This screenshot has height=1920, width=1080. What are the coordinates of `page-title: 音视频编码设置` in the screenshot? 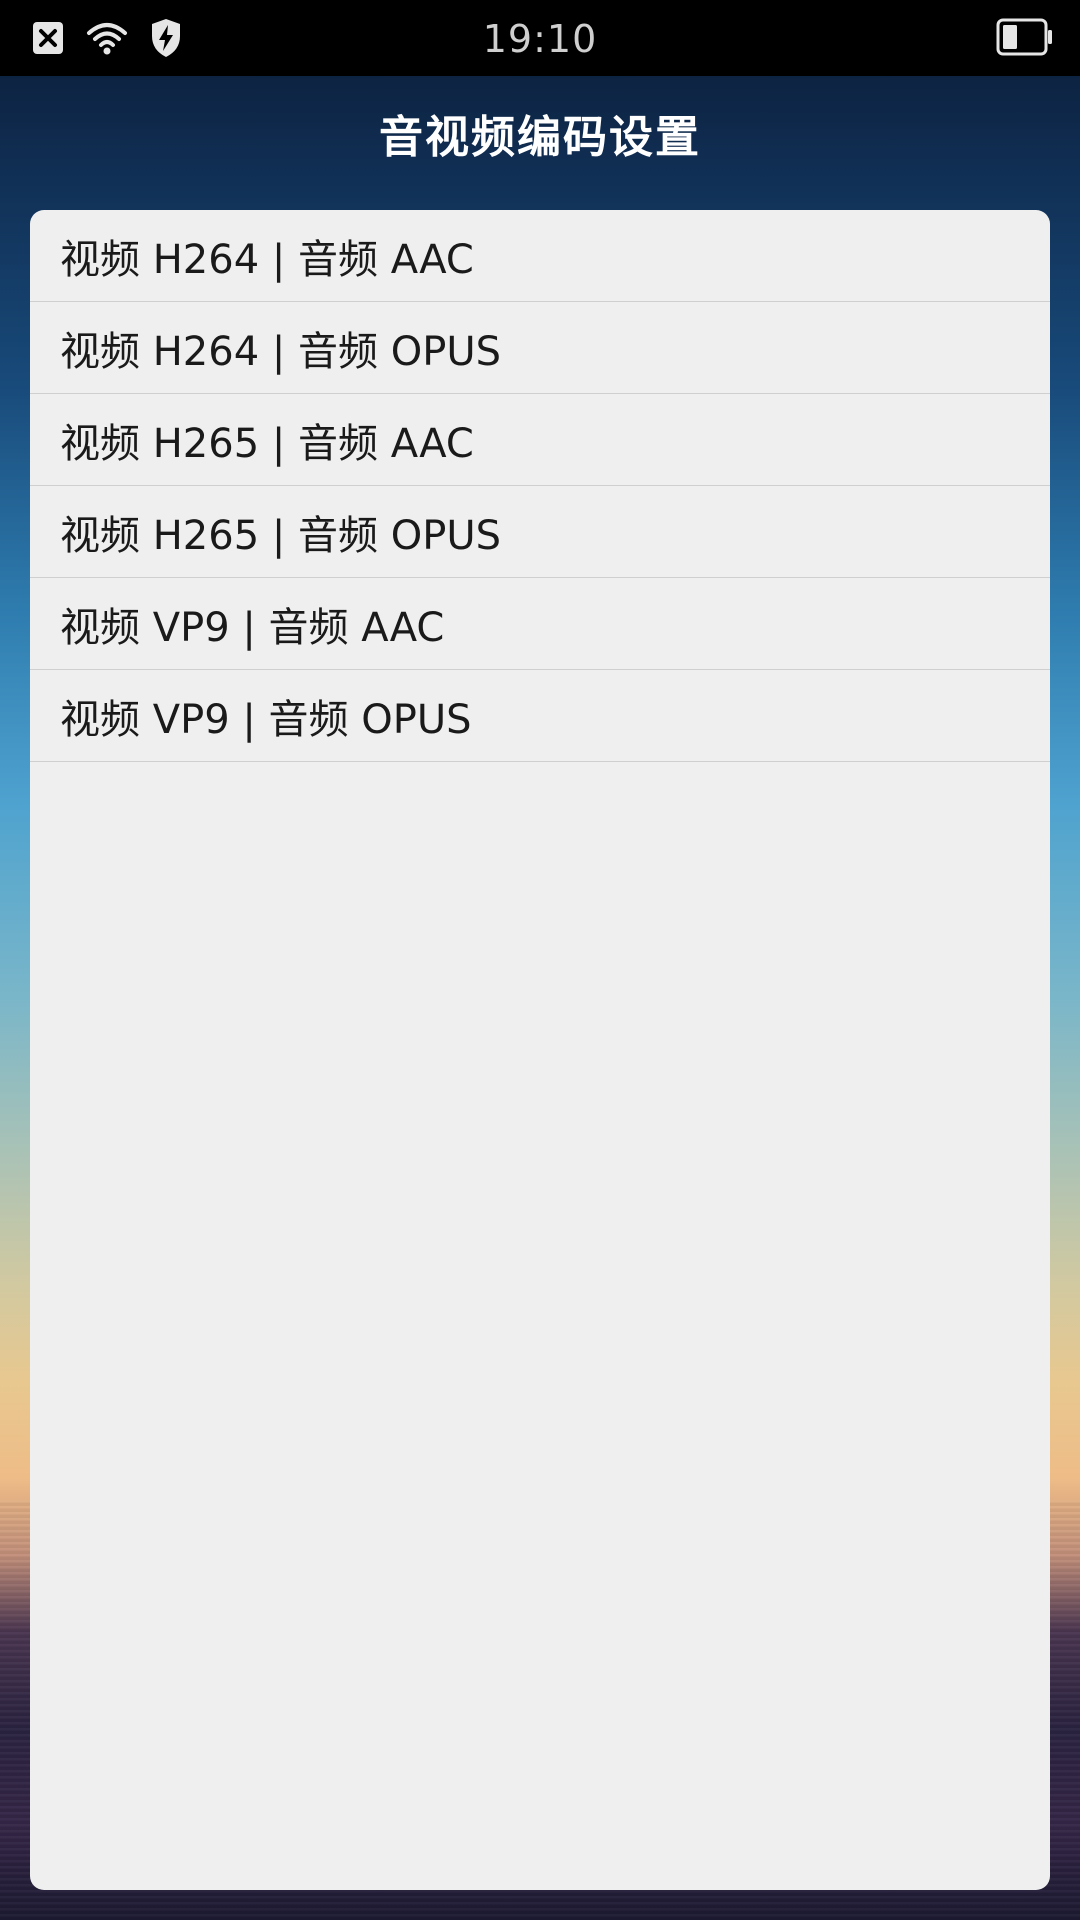 It's located at (540, 137).